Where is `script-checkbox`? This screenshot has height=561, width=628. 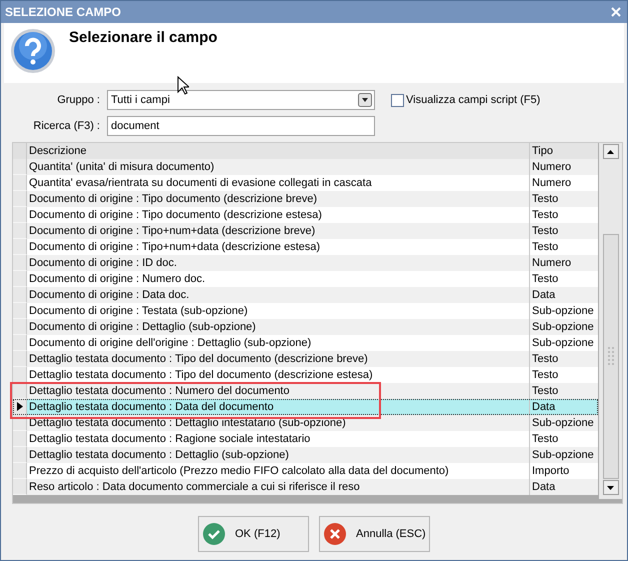 script-checkbox is located at coordinates (397, 100).